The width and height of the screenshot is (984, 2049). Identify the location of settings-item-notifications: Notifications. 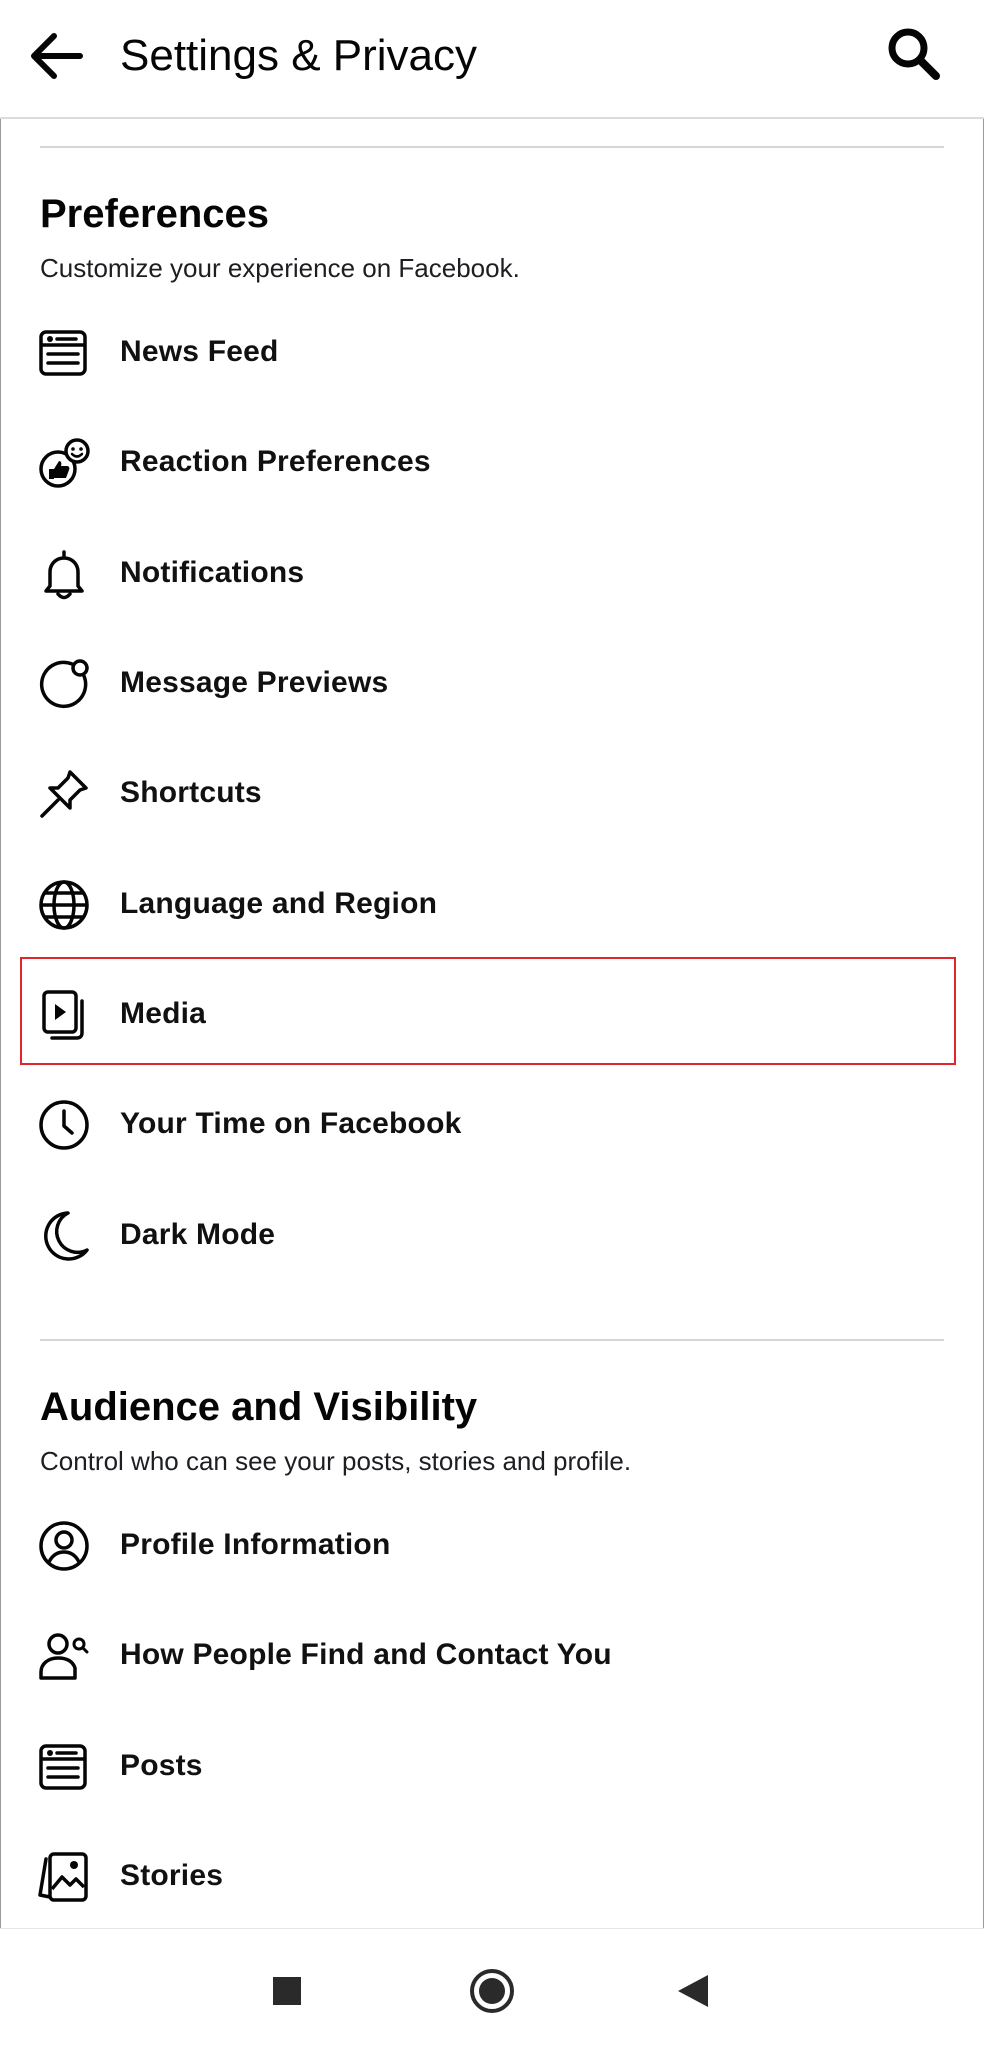
(492, 573).